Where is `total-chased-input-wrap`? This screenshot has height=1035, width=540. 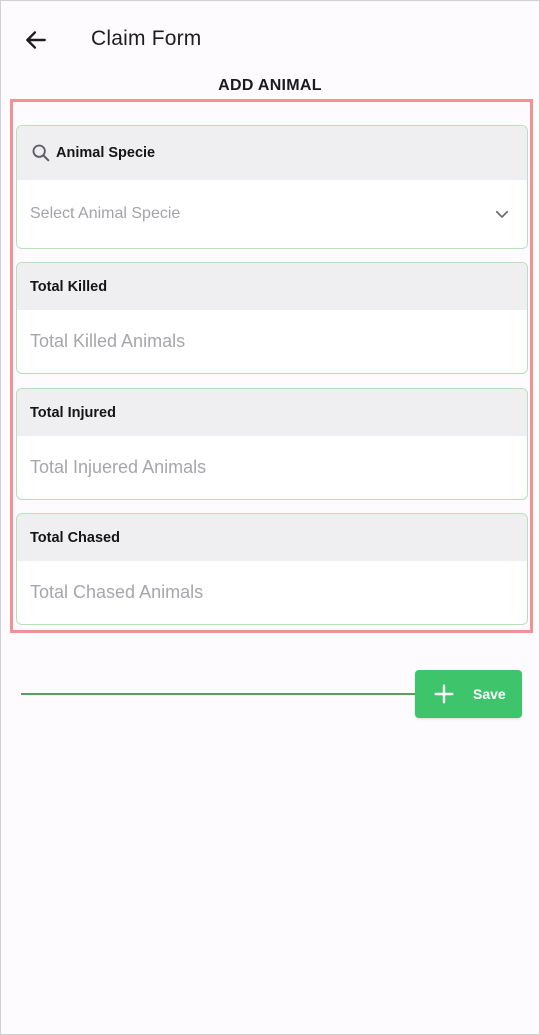
total-chased-input-wrap is located at coordinates (272, 592).